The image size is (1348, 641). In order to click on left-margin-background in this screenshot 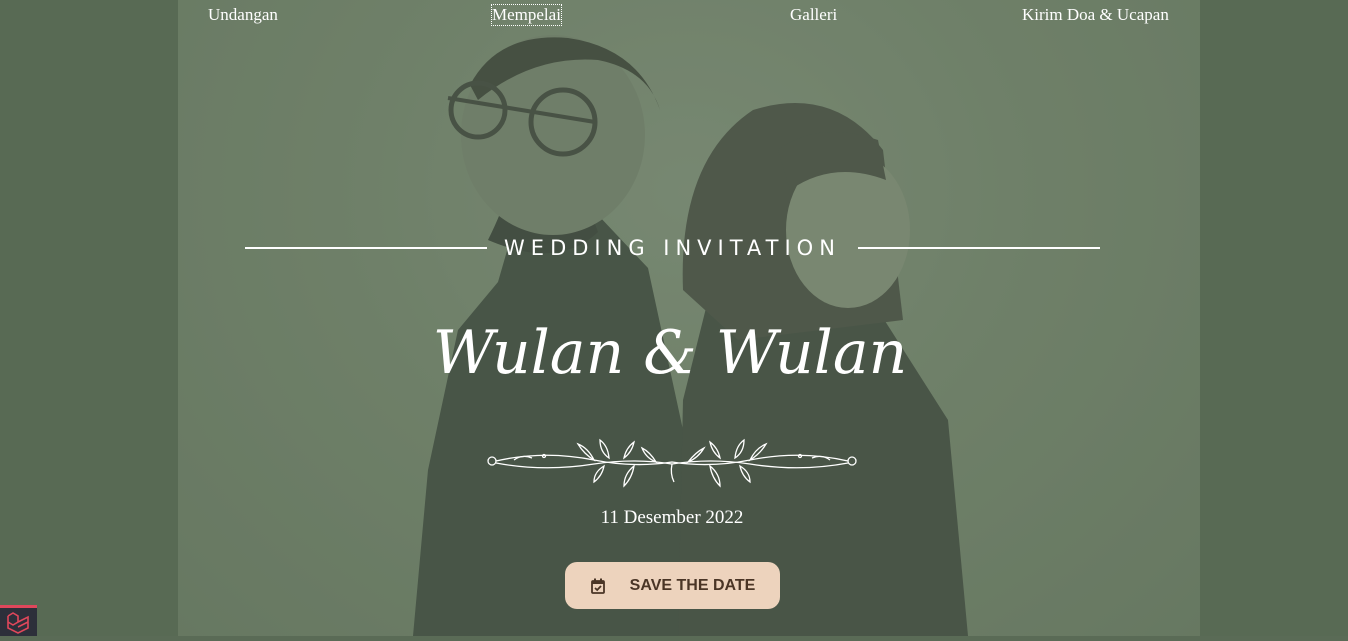, I will do `click(89, 318)`.